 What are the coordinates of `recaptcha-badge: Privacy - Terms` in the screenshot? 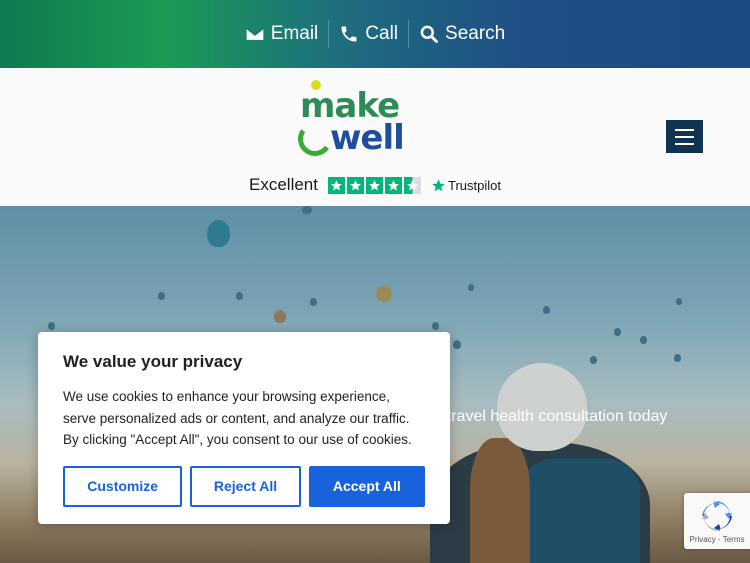 It's located at (717, 521).